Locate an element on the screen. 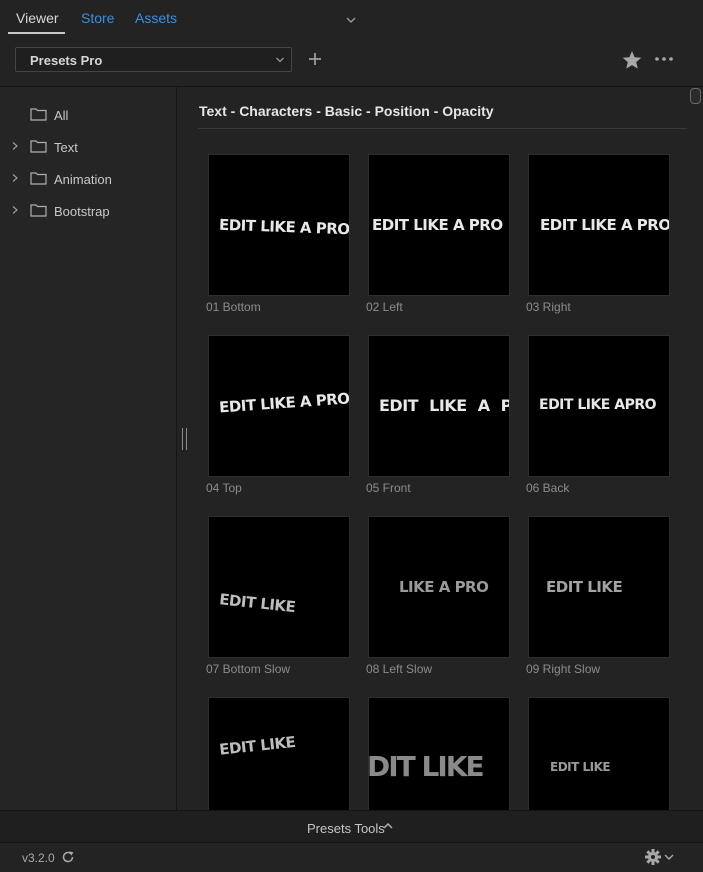 The image size is (703, 872). preset-caption: 08 Left Slow is located at coordinates (399, 669).